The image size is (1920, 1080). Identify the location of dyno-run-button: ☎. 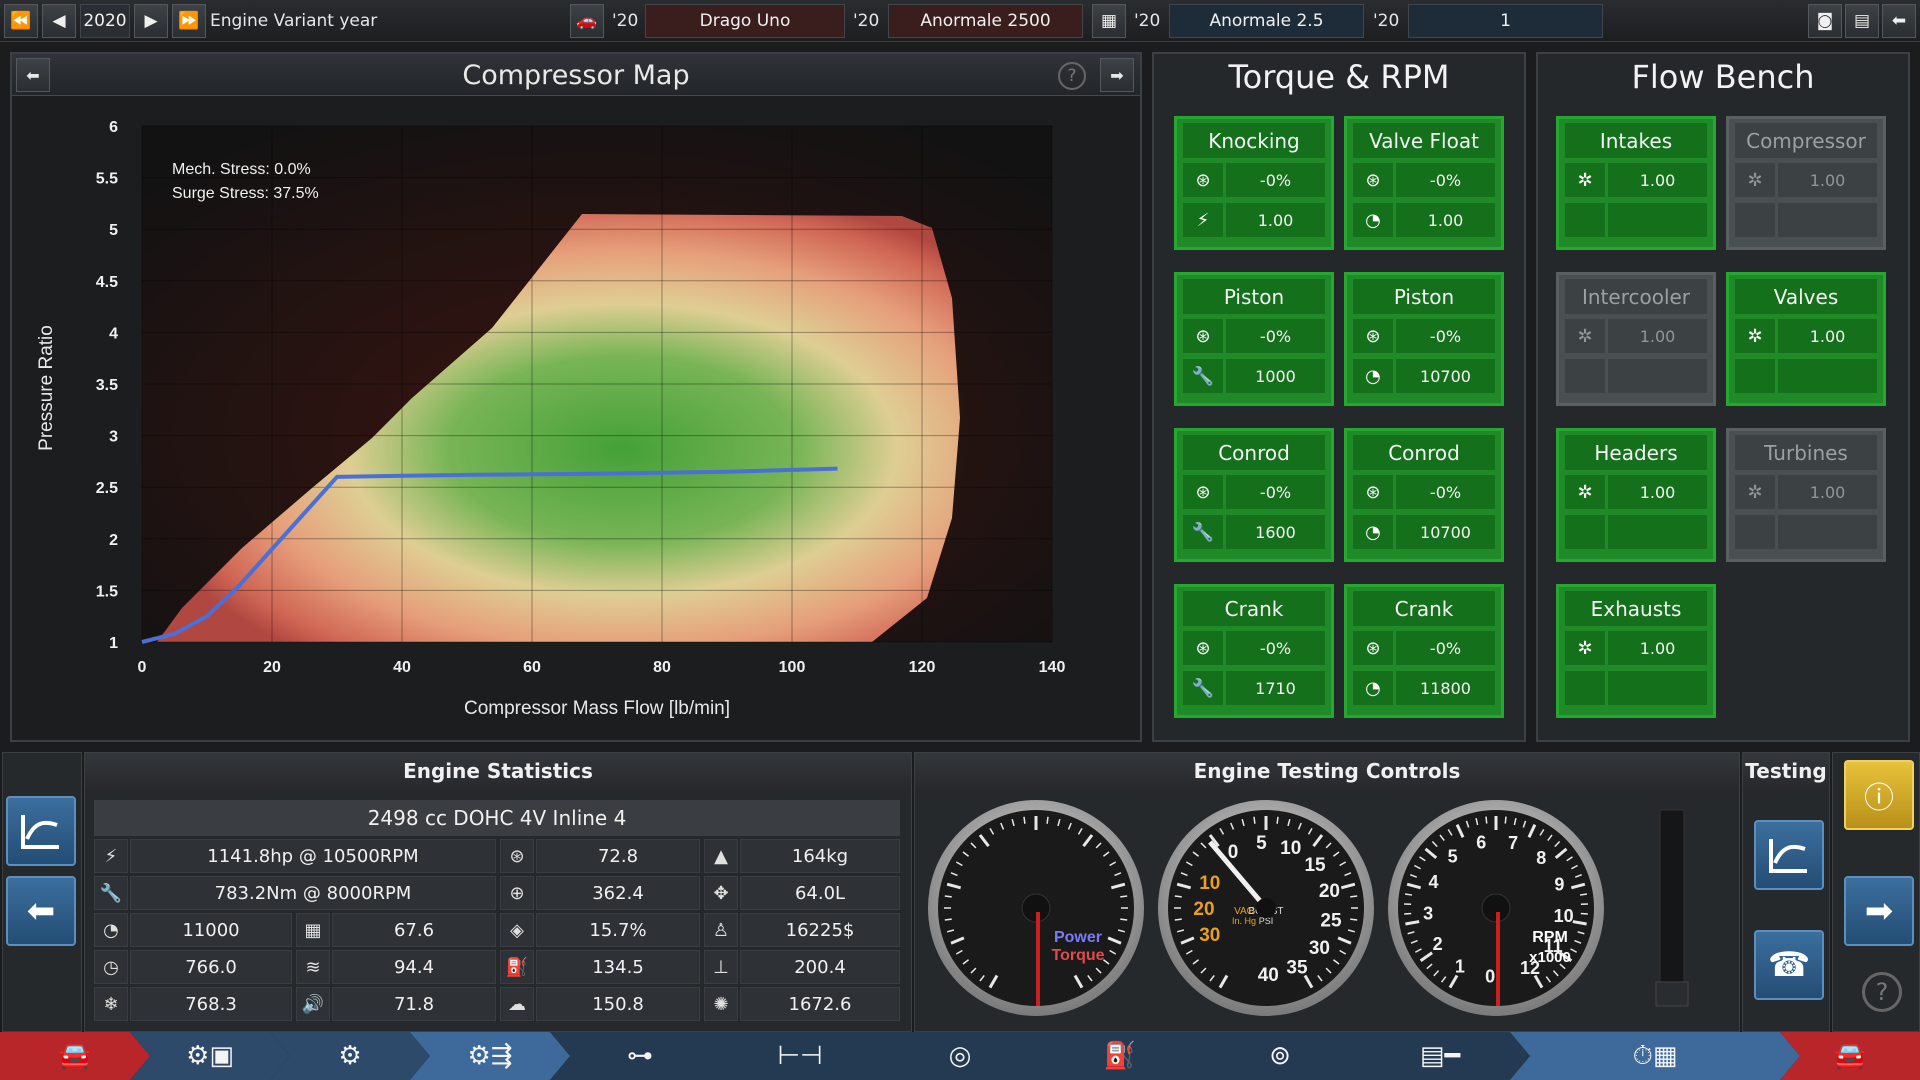
(1789, 965).